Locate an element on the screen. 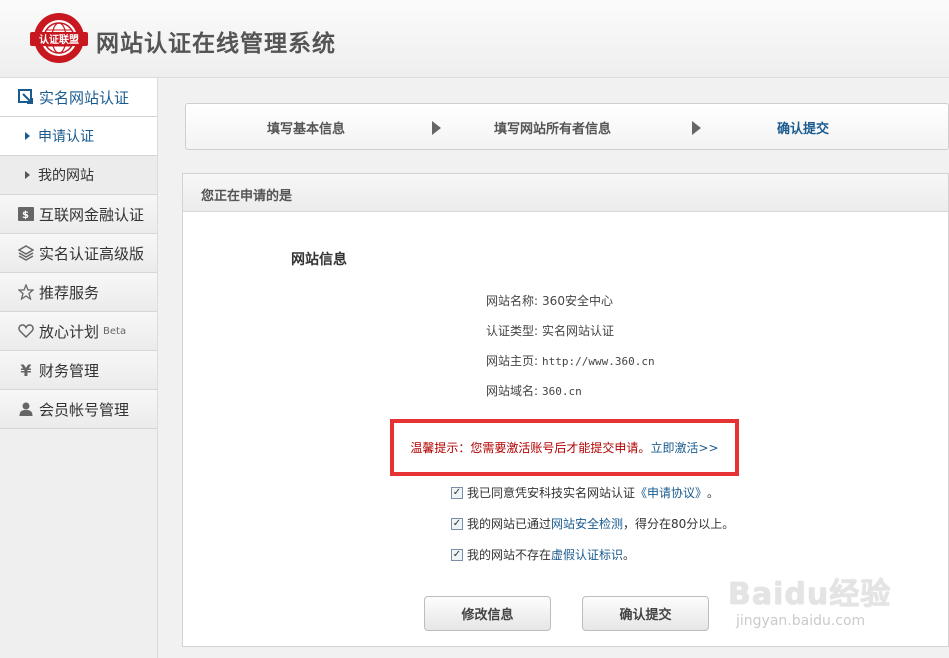  progress-steps: 填写基本信息 填写网站所有者信息 确认提交 is located at coordinates (567, 126).